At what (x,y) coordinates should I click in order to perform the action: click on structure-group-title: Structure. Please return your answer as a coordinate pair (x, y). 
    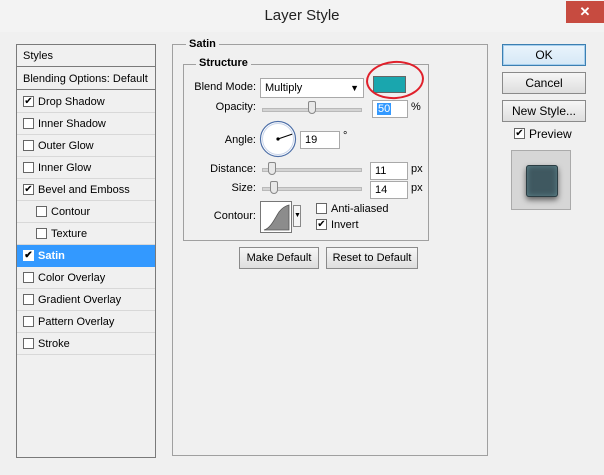
    Looking at the image, I should click on (223, 63).